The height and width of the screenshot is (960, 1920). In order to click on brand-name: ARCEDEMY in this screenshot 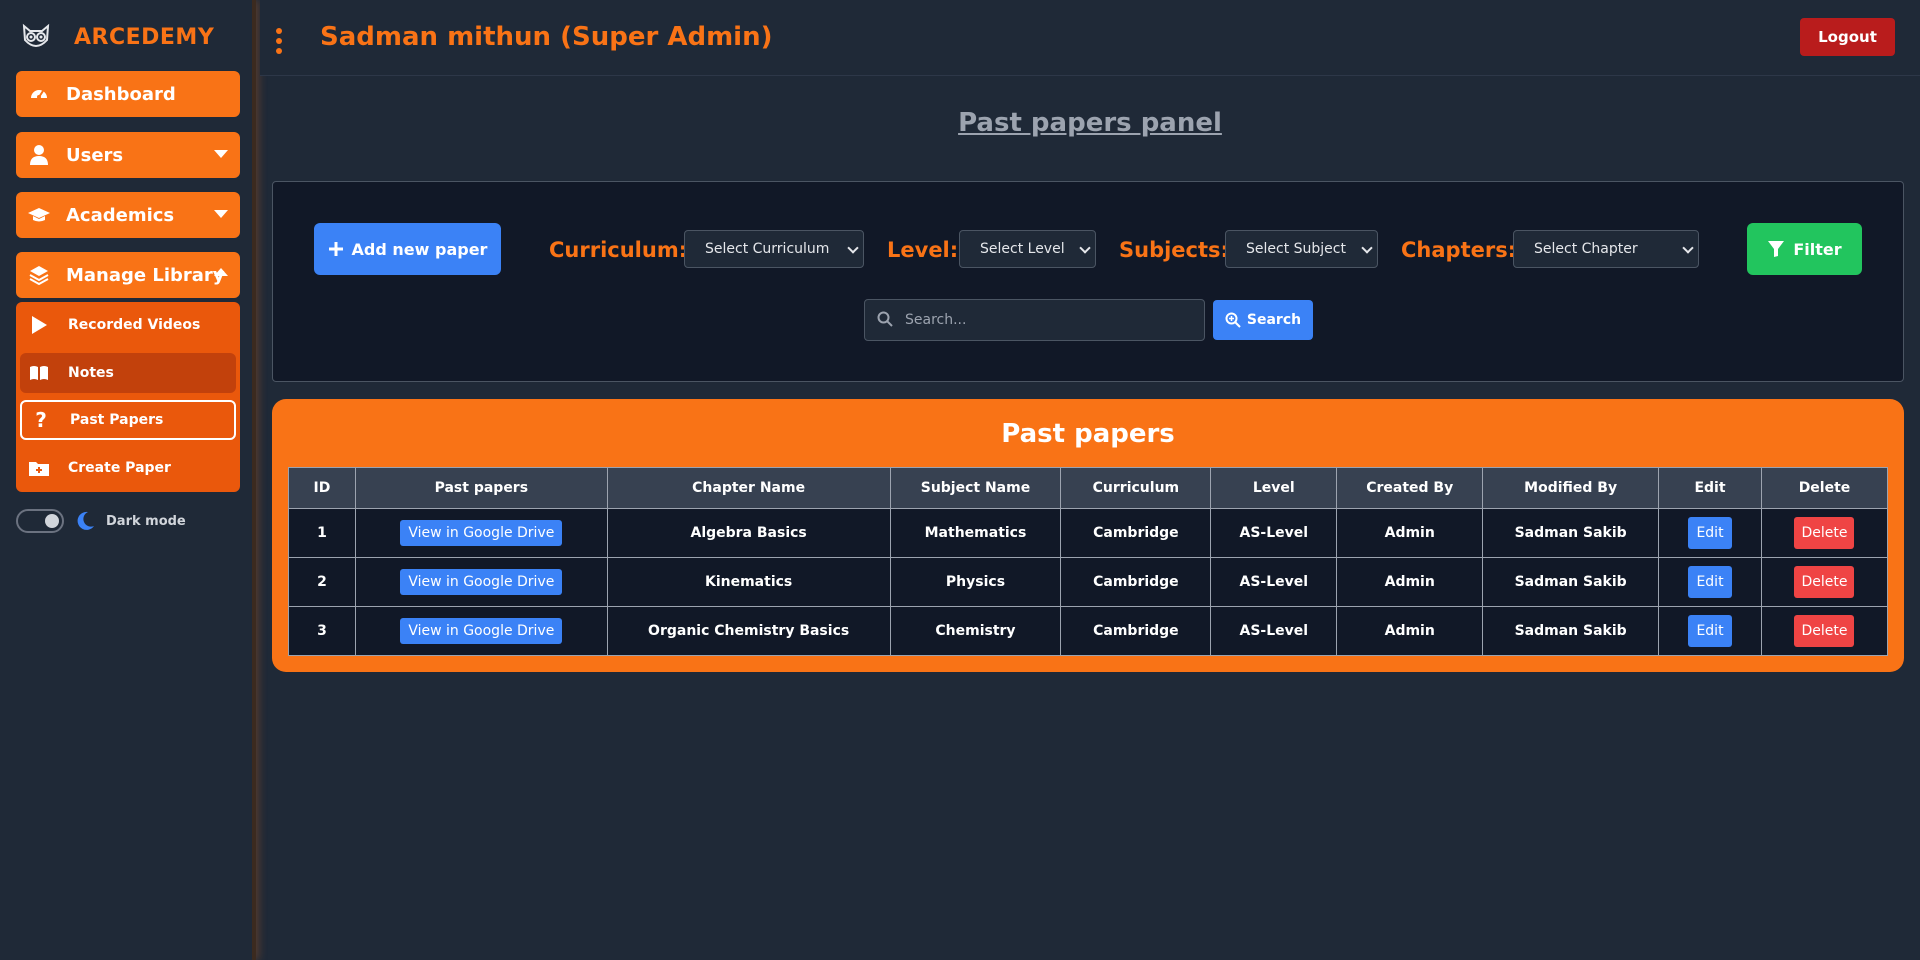, I will do `click(144, 37)`.